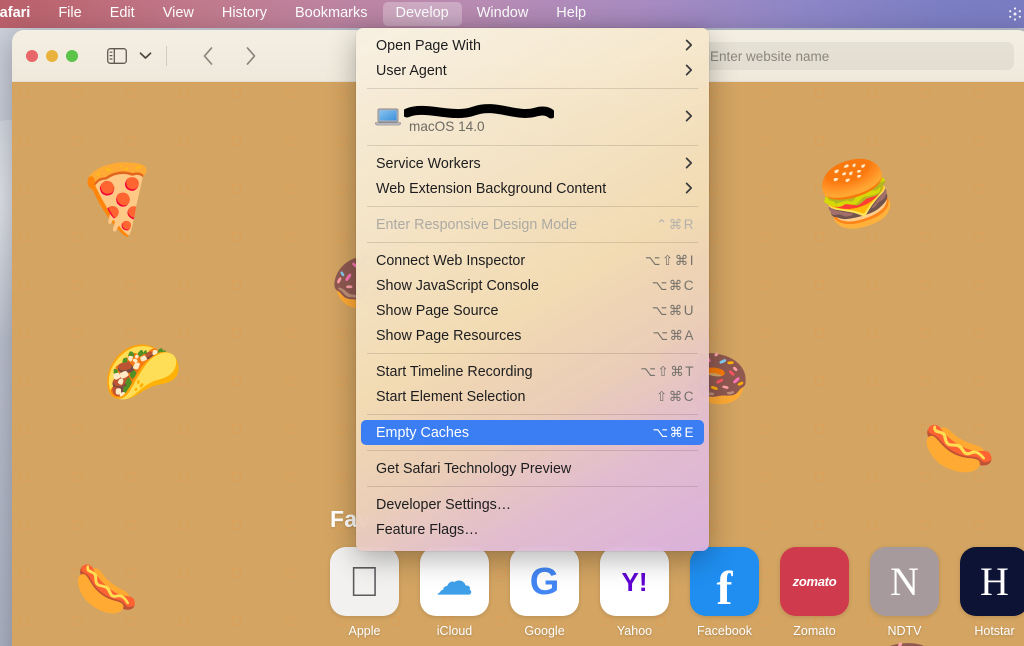 This screenshot has height=646, width=1024. I want to click on back-arrow-icon, so click(208, 56).